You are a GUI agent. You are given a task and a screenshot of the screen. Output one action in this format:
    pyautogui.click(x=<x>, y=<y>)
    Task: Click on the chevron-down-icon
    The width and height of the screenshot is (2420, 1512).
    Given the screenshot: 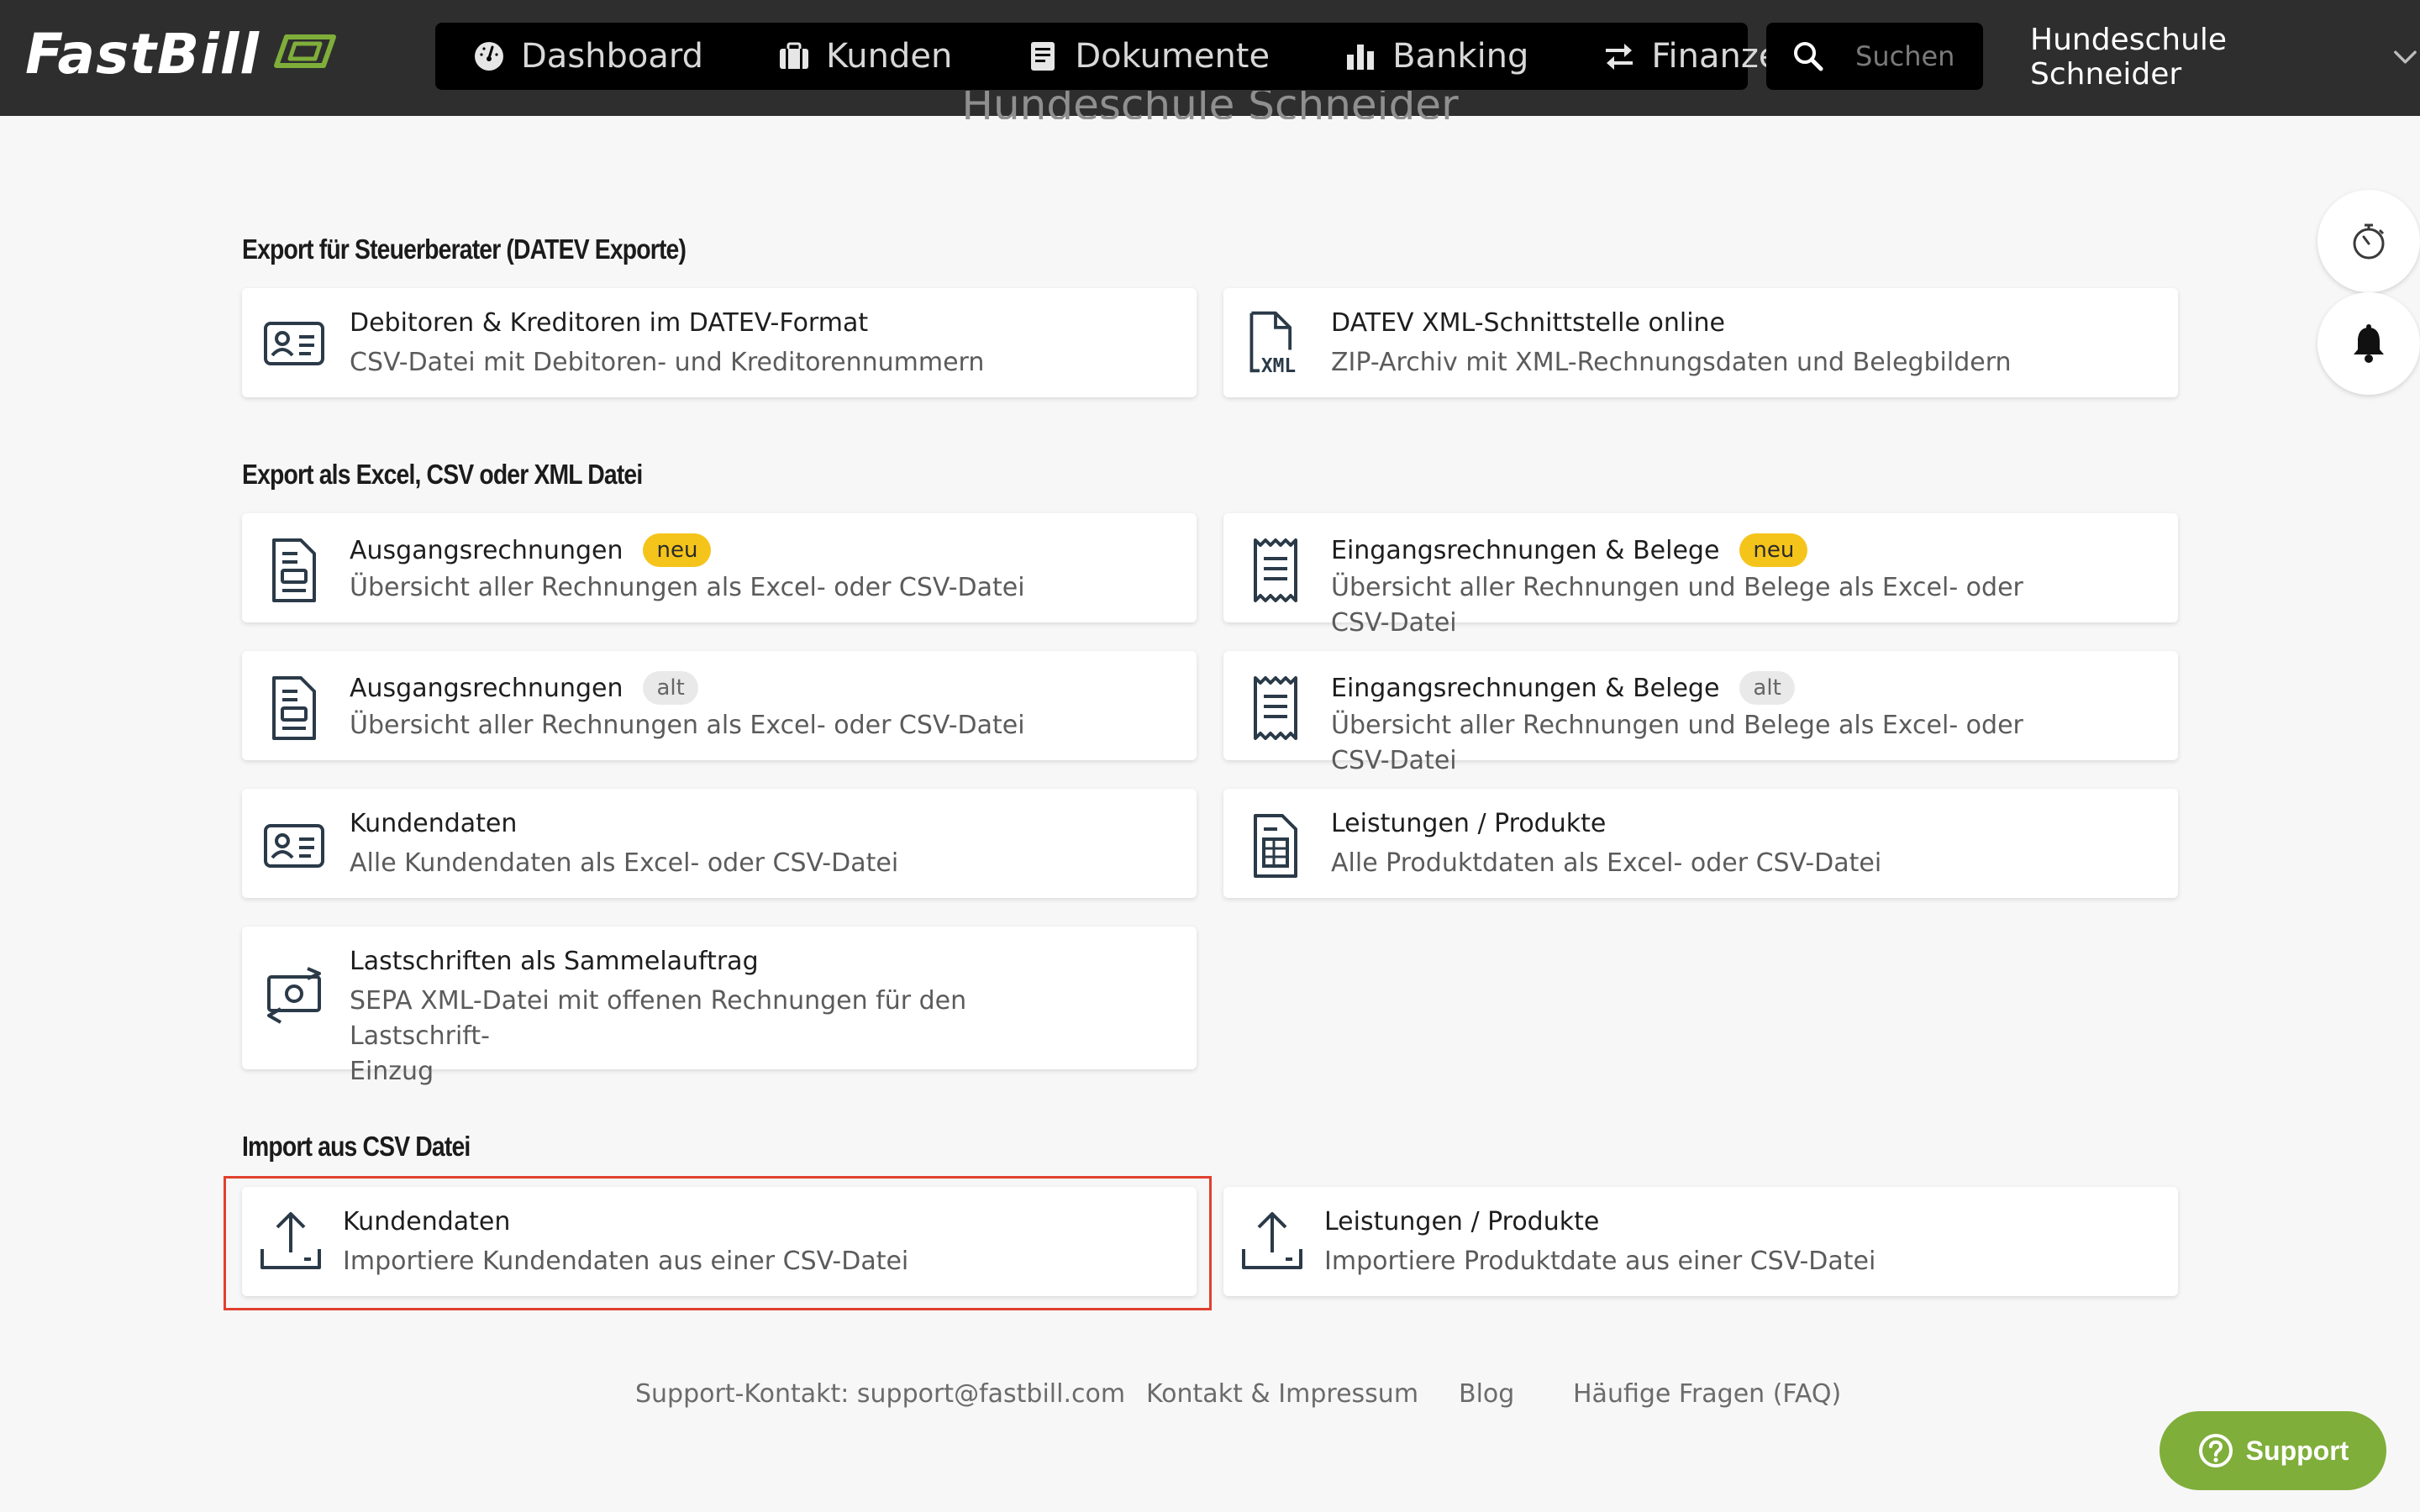 What is the action you would take?
    pyautogui.click(x=2405, y=57)
    